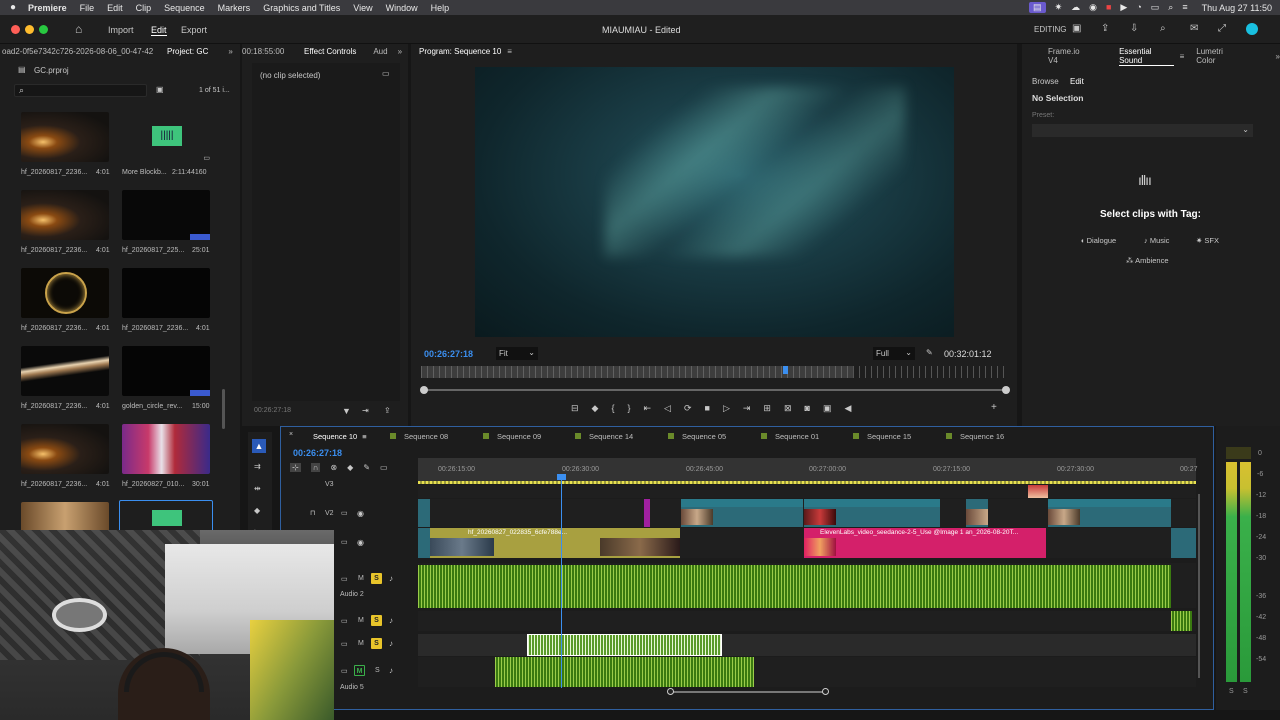 This screenshot has width=1280, height=720. I want to click on home-icon: ⌂, so click(78, 29).